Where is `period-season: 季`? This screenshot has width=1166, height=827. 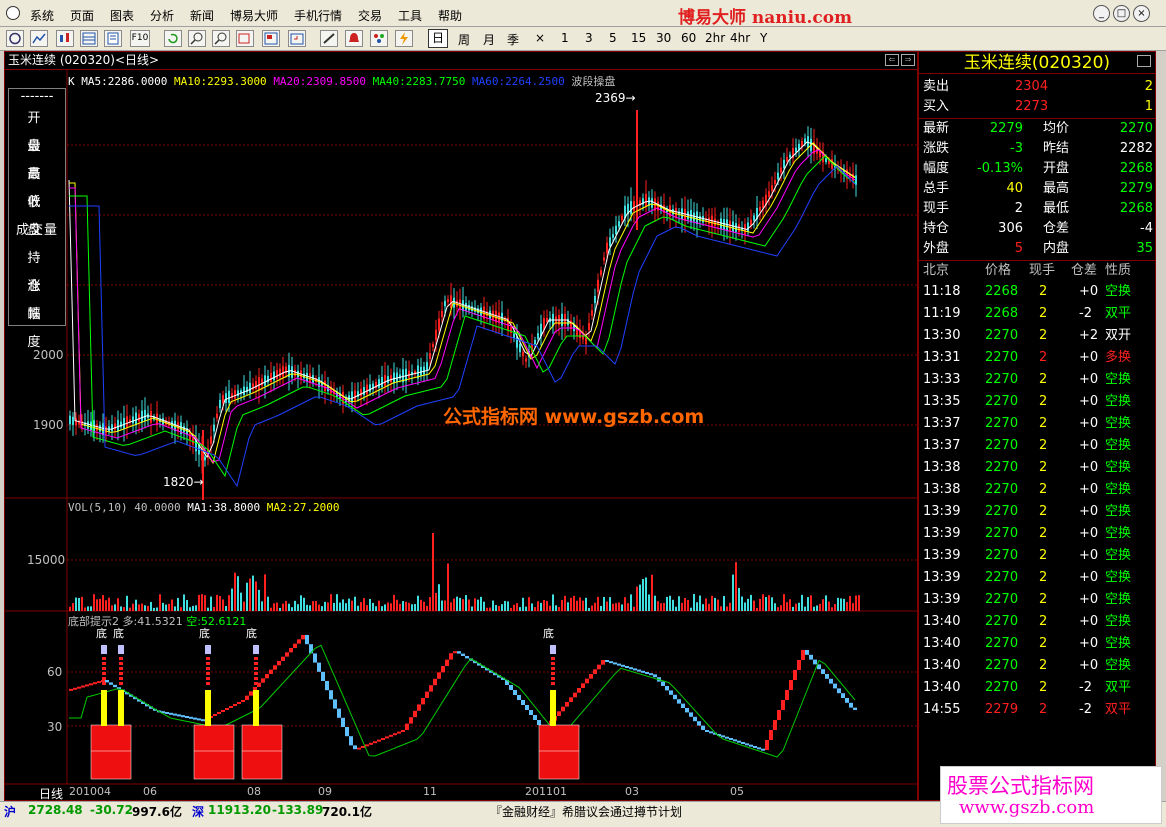
period-season: 季 is located at coordinates (513, 39).